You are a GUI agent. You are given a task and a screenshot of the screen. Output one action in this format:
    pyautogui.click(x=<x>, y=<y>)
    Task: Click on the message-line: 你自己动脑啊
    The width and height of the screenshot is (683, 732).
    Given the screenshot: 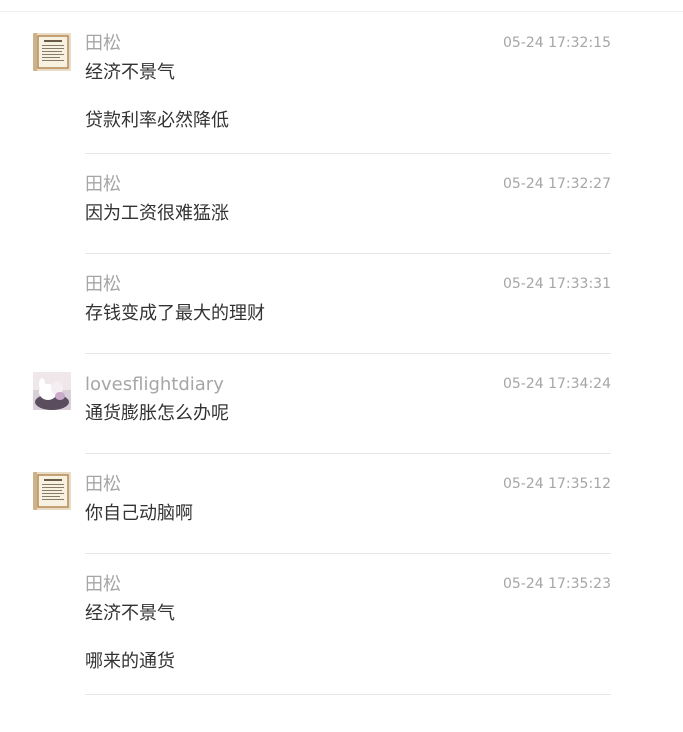 What is the action you would take?
    pyautogui.click(x=139, y=513)
    